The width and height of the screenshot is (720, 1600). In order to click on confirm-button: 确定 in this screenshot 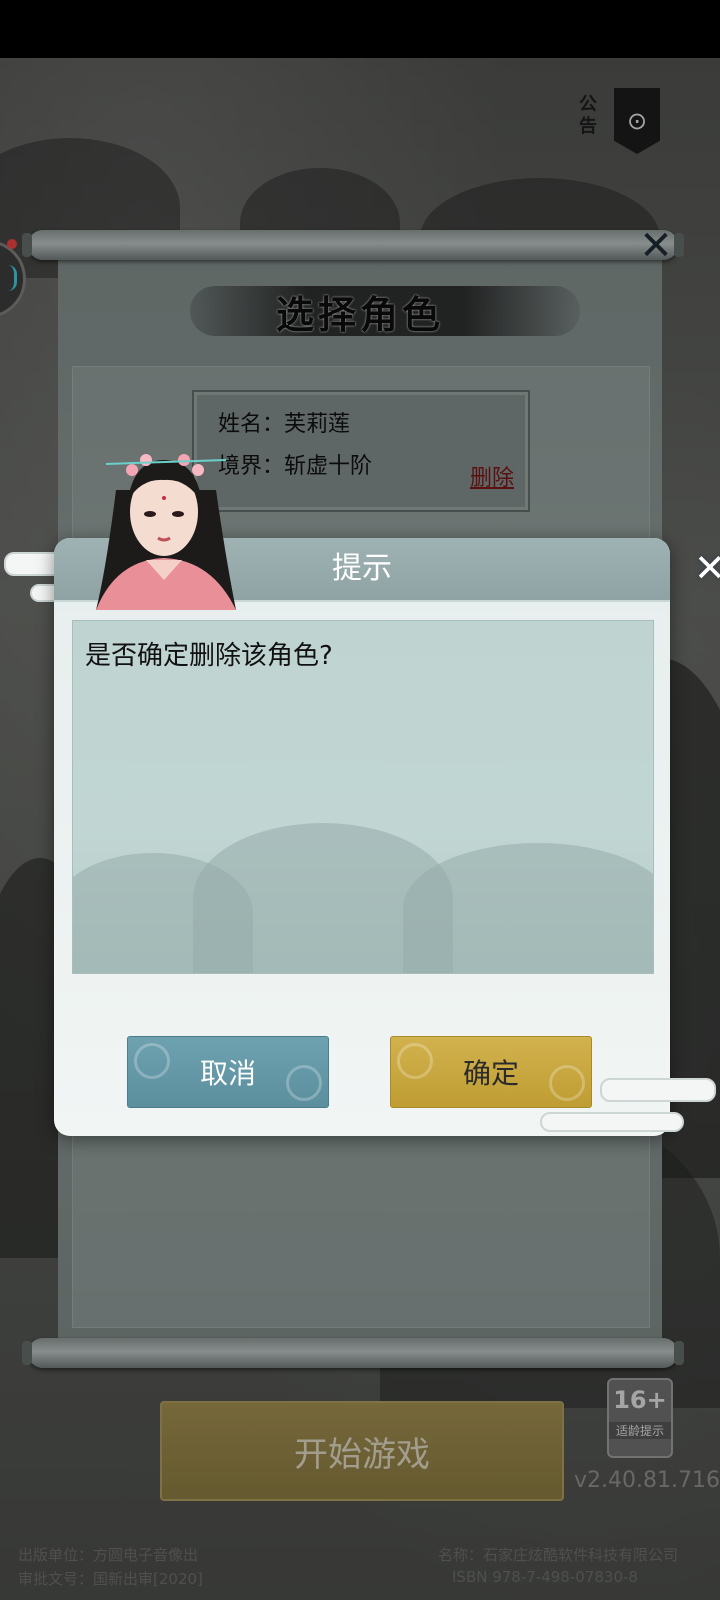, I will do `click(491, 1072)`.